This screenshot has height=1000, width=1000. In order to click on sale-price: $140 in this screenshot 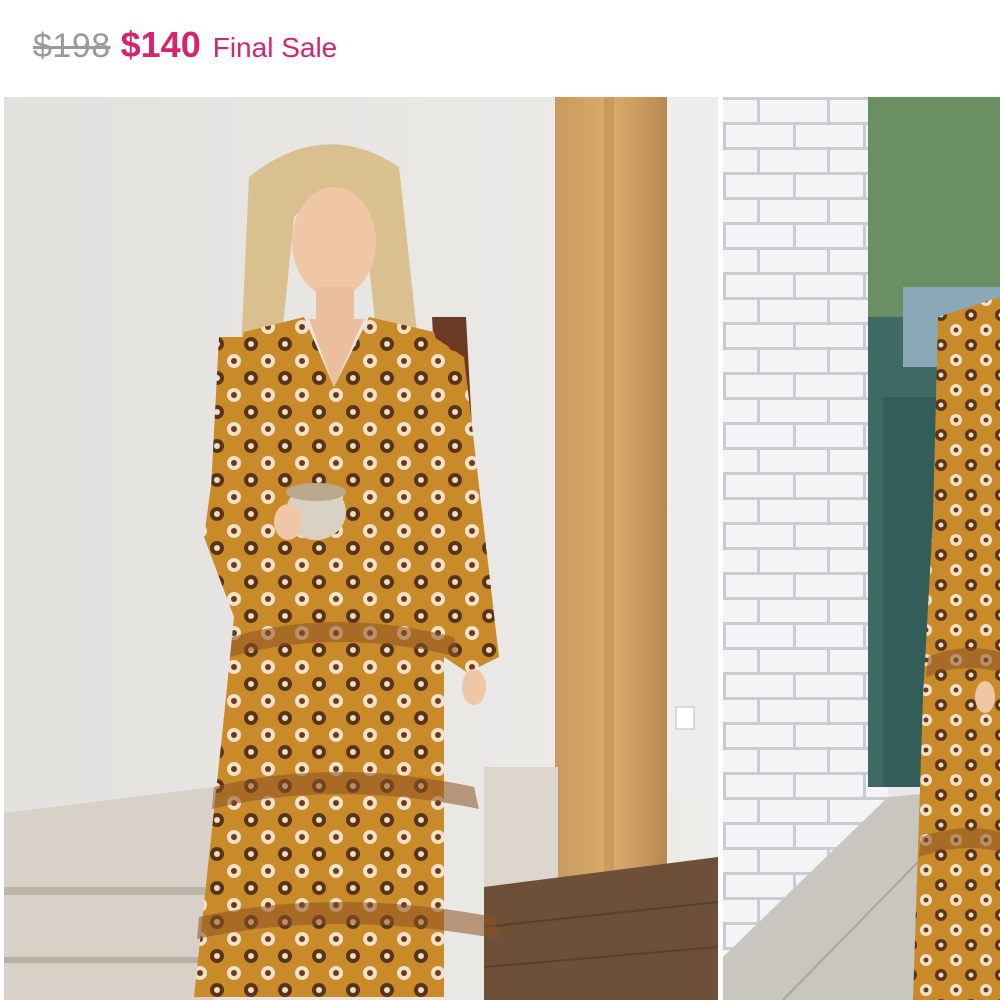, I will do `click(160, 44)`.